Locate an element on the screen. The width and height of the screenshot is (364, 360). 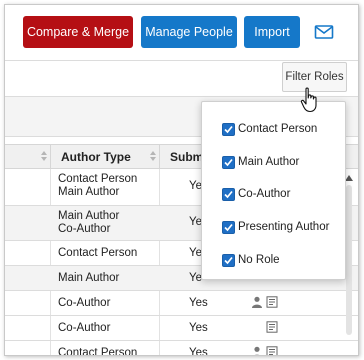
filter-option-no-role: No Role is located at coordinates (251, 260).